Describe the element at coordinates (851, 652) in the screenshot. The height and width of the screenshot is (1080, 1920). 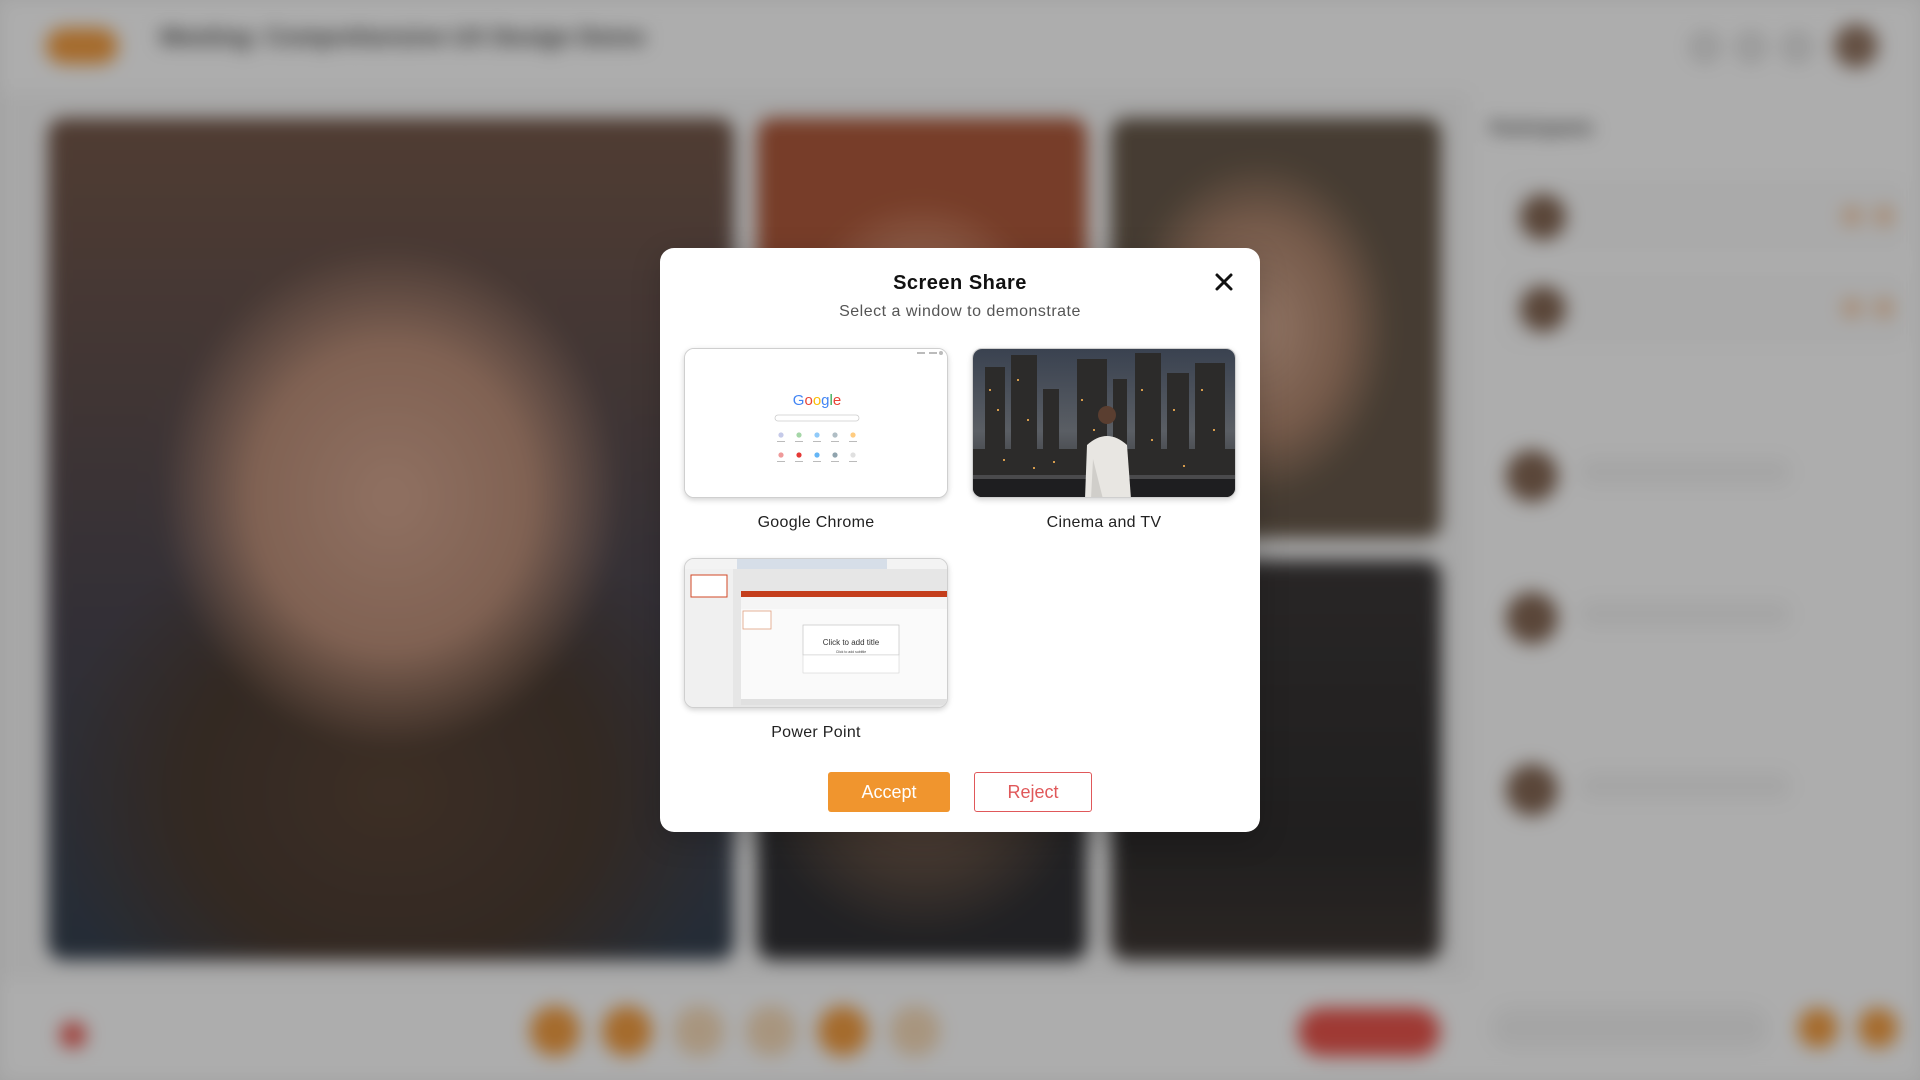
I see `ppt-subtitle-placeholder: Click to add subtitle` at that location.